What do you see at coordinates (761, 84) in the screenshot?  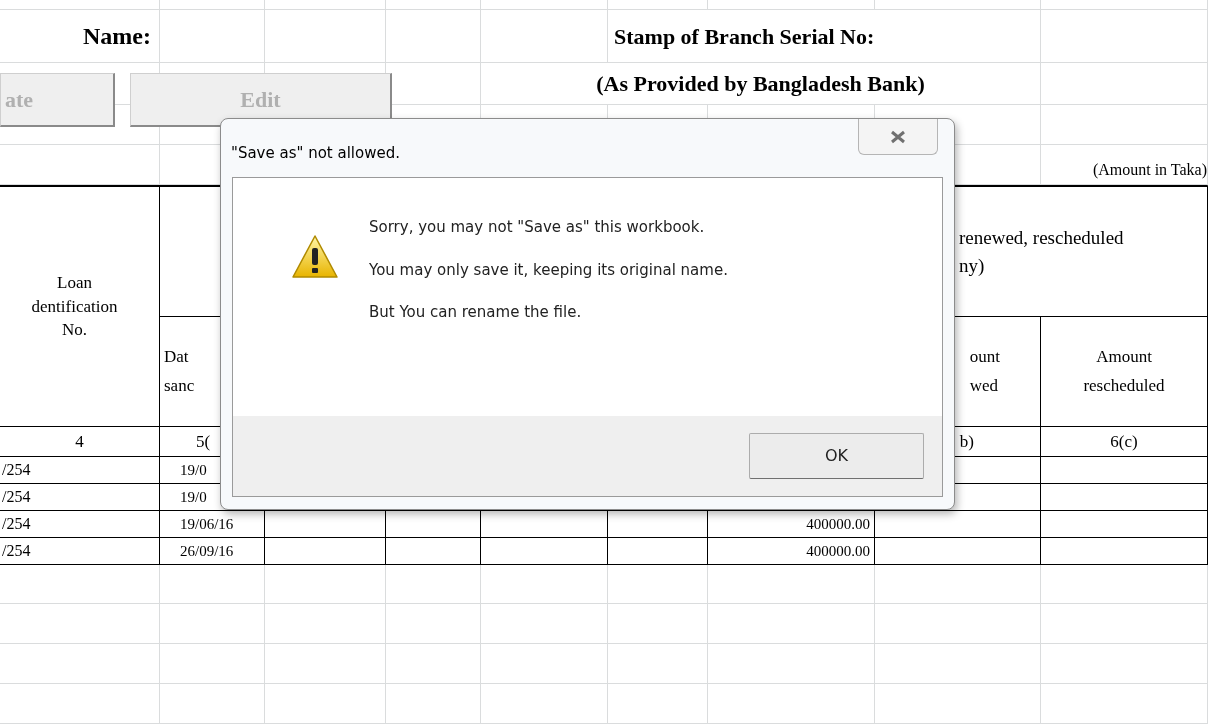 I see `provided-note: (As Provided by Bangladesh Bank)` at bounding box center [761, 84].